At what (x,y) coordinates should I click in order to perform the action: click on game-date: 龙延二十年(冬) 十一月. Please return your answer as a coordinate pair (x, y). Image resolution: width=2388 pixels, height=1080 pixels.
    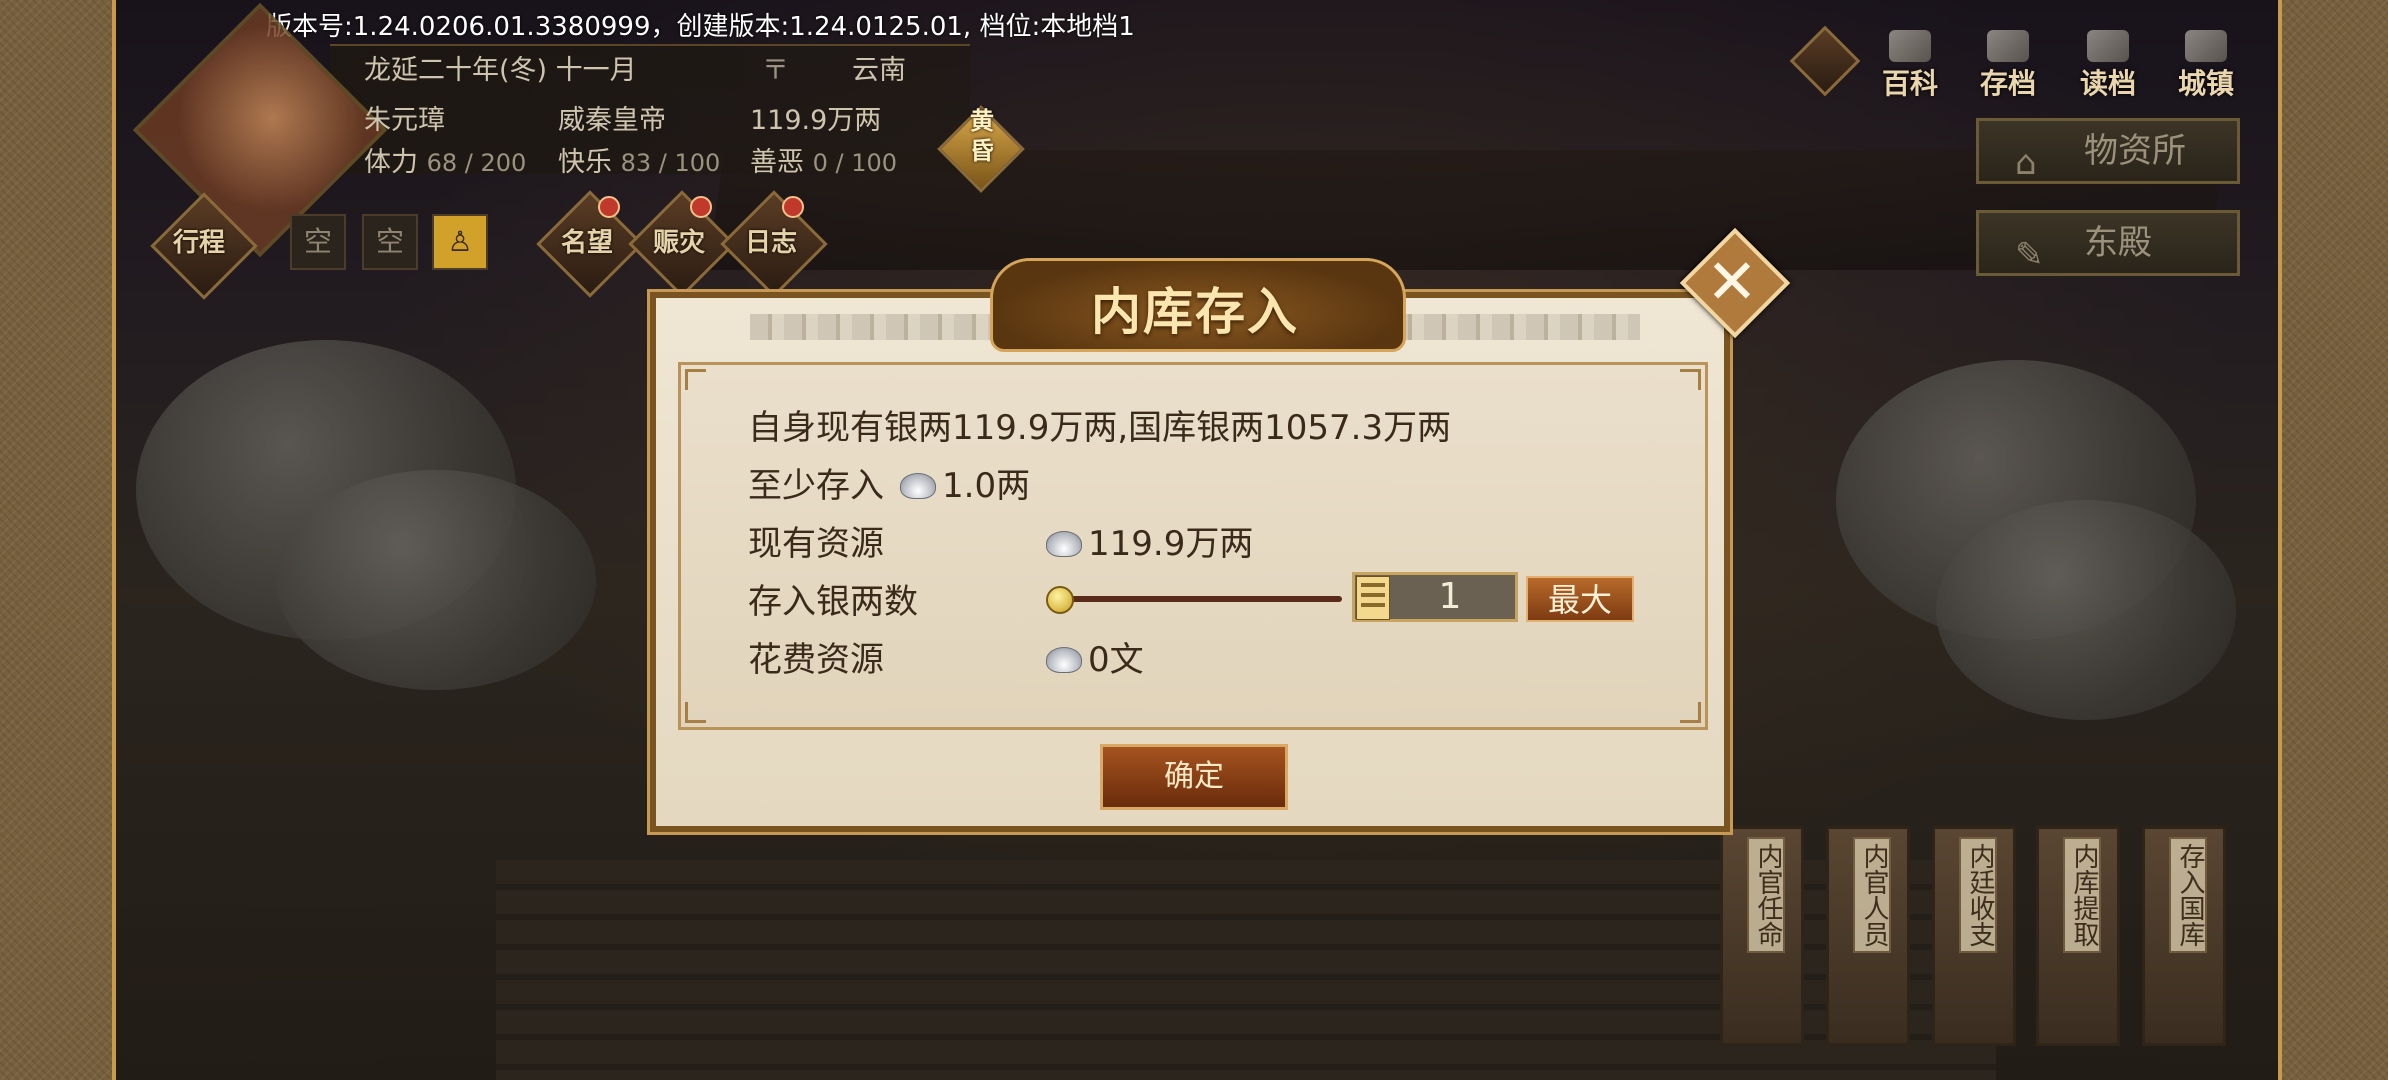
    Looking at the image, I should click on (500, 70).